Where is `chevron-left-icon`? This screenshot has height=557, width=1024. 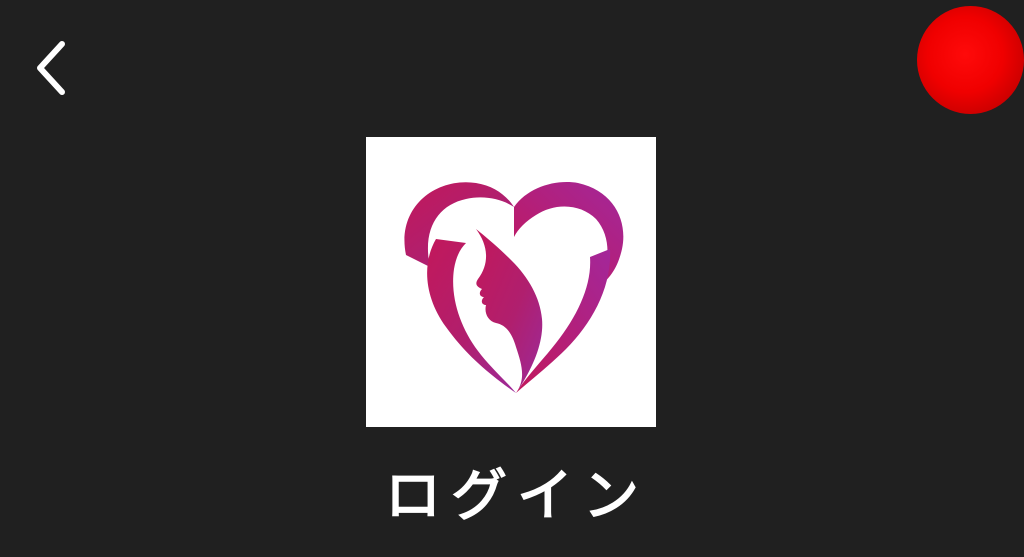 chevron-left-icon is located at coordinates (51, 68).